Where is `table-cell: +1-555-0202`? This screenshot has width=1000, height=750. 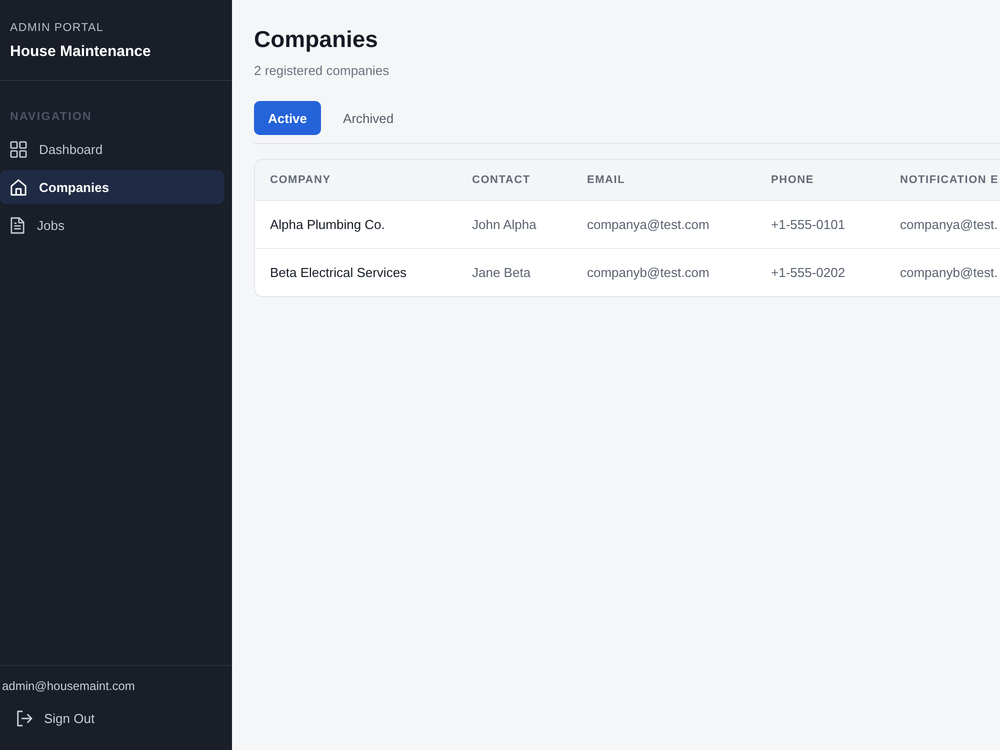 table-cell: +1-555-0202 is located at coordinates (820, 272).